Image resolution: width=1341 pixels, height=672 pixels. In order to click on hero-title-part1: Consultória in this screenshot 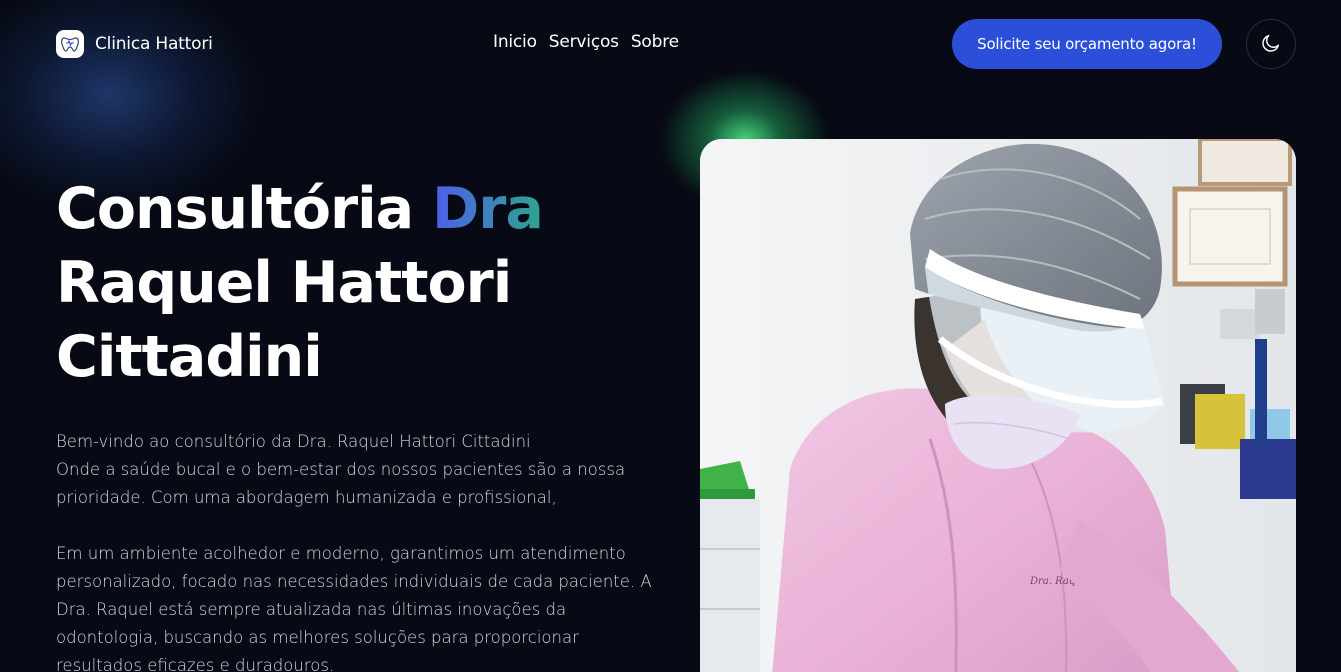, I will do `click(244, 209)`.